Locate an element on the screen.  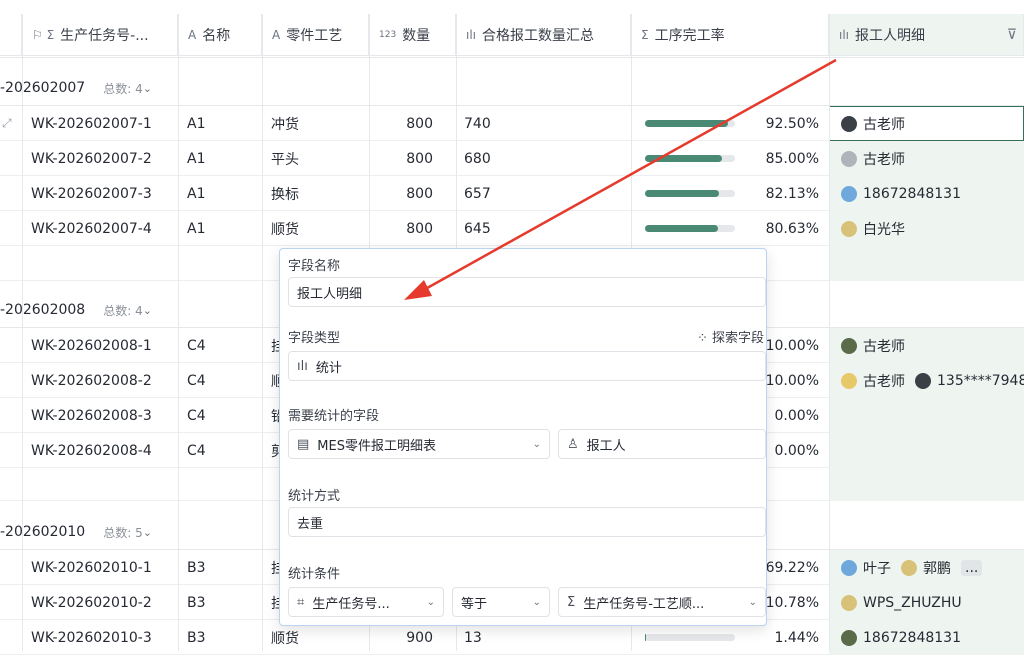
rate-value: 92.50% is located at coordinates (792, 123).